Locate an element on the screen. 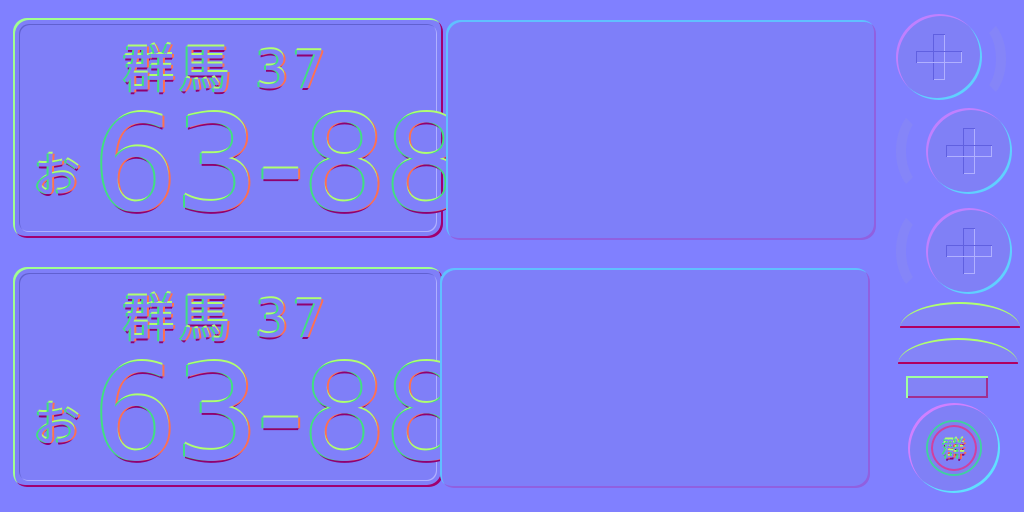 This screenshot has width=1024, height=512. seal-emblem: 群 is located at coordinates (954, 448).